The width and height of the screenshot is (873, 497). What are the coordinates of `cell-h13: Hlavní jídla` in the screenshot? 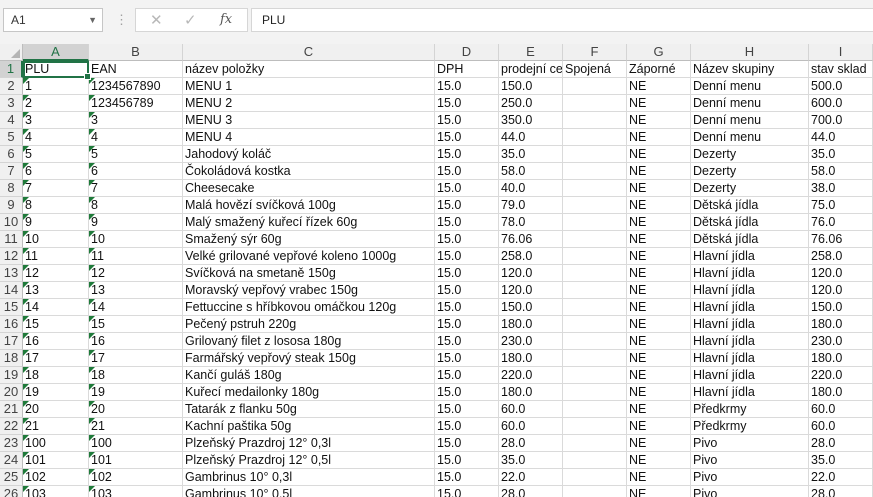 It's located at (750, 273).